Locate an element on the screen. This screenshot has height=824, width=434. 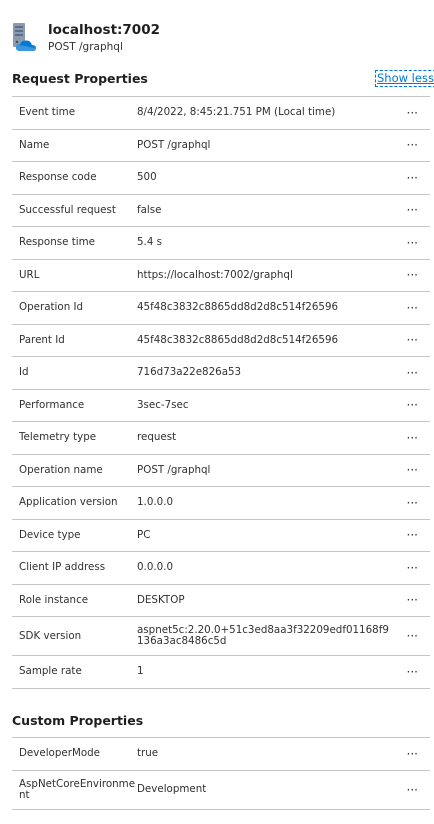
request-subtitle: POST /graphql is located at coordinates (85, 47).